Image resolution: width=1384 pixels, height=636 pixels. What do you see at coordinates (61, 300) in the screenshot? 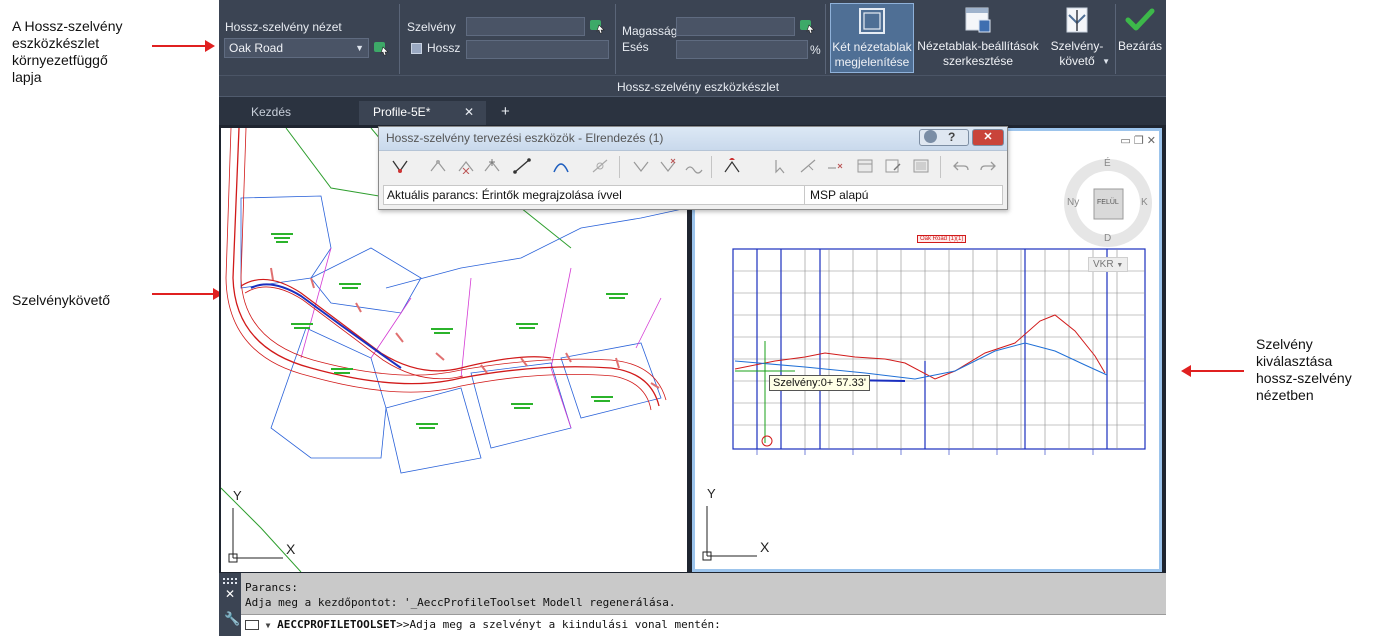
I see `annotation-station-tracker: Szelvénykövető` at bounding box center [61, 300].